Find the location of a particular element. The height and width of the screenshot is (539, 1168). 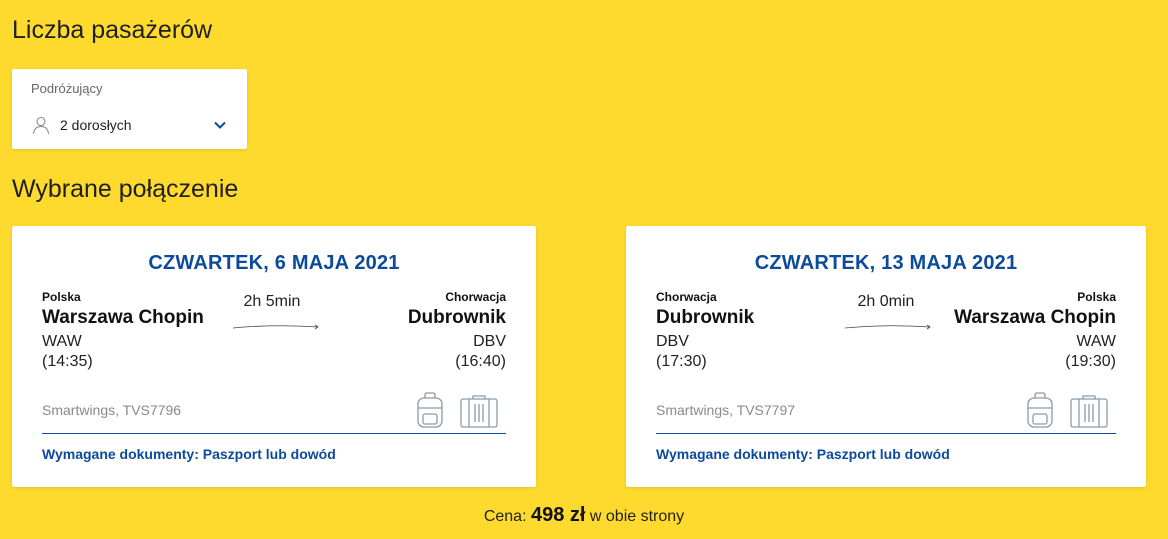

departure-airport: Dubrownik is located at coordinates (705, 317).